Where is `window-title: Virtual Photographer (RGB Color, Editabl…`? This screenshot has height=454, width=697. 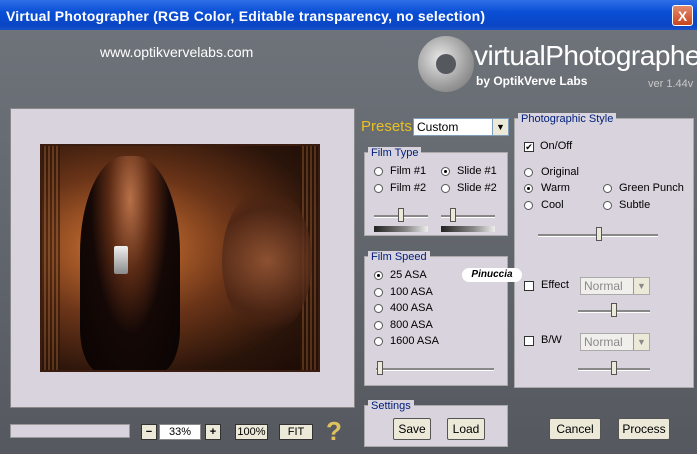
window-title: Virtual Photographer (RGB Color, Editabl… is located at coordinates (246, 16).